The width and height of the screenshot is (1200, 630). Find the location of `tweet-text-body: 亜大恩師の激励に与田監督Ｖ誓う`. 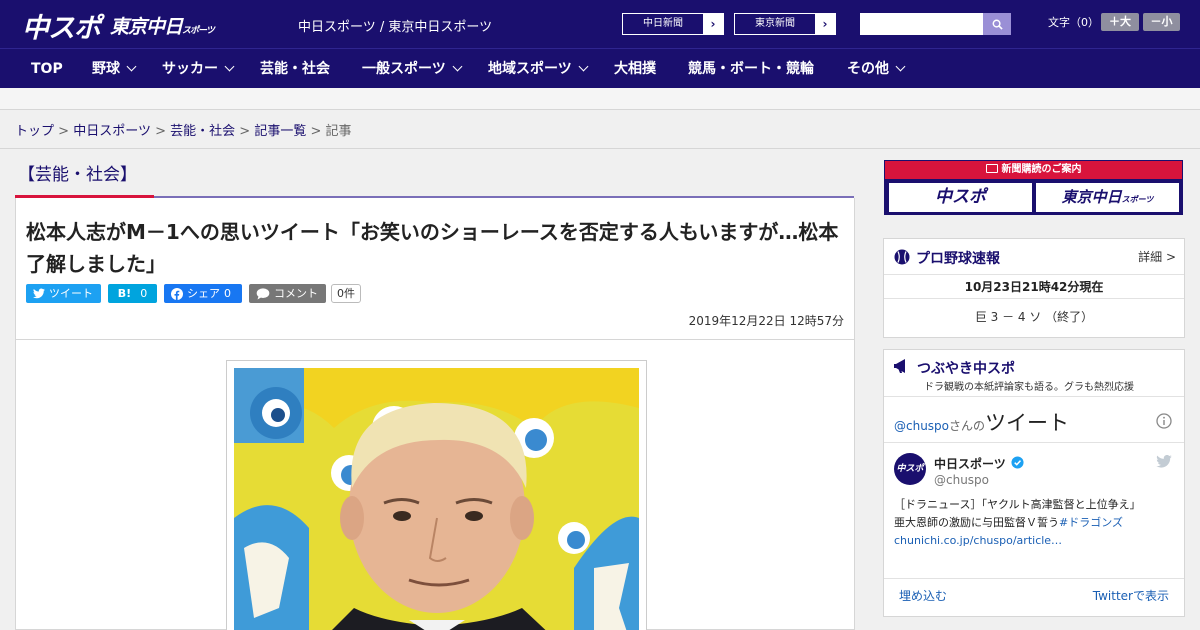

tweet-text-body: 亜大恩師の激励に与田監督Ｖ誓う is located at coordinates (976, 522).